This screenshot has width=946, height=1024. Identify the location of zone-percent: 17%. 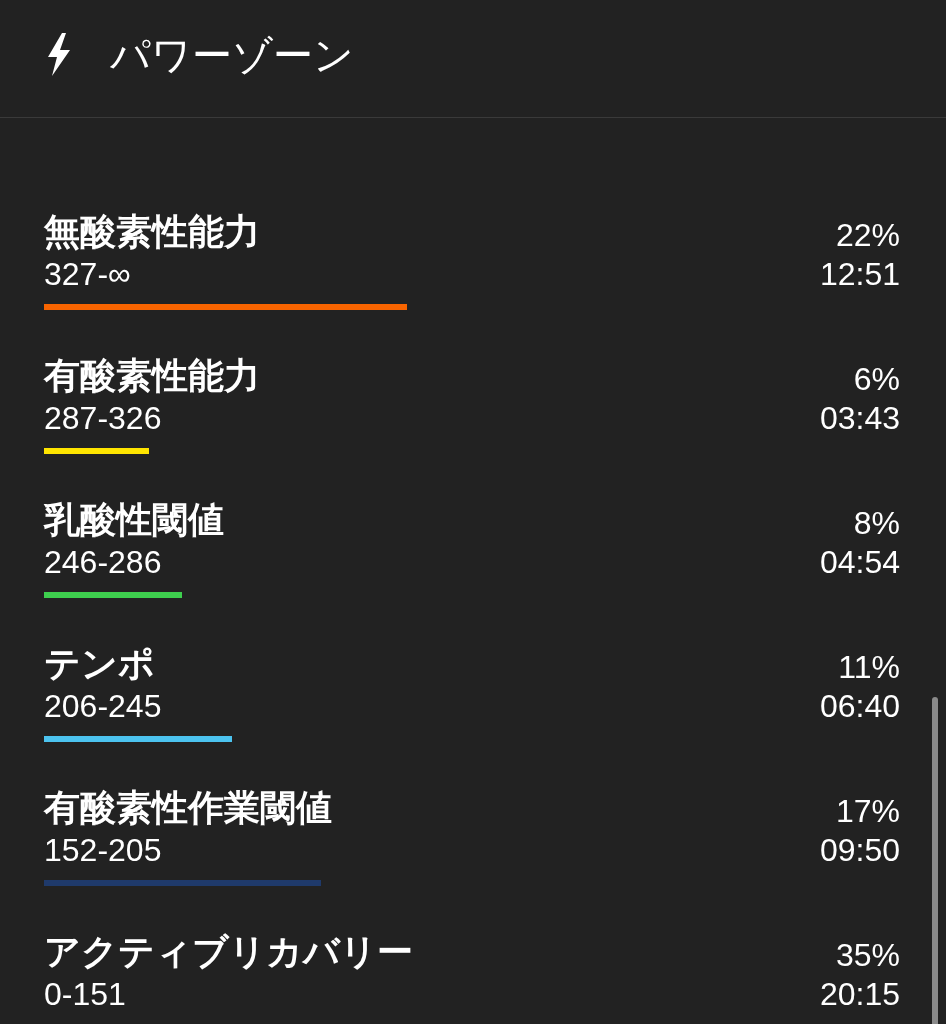
(867, 811).